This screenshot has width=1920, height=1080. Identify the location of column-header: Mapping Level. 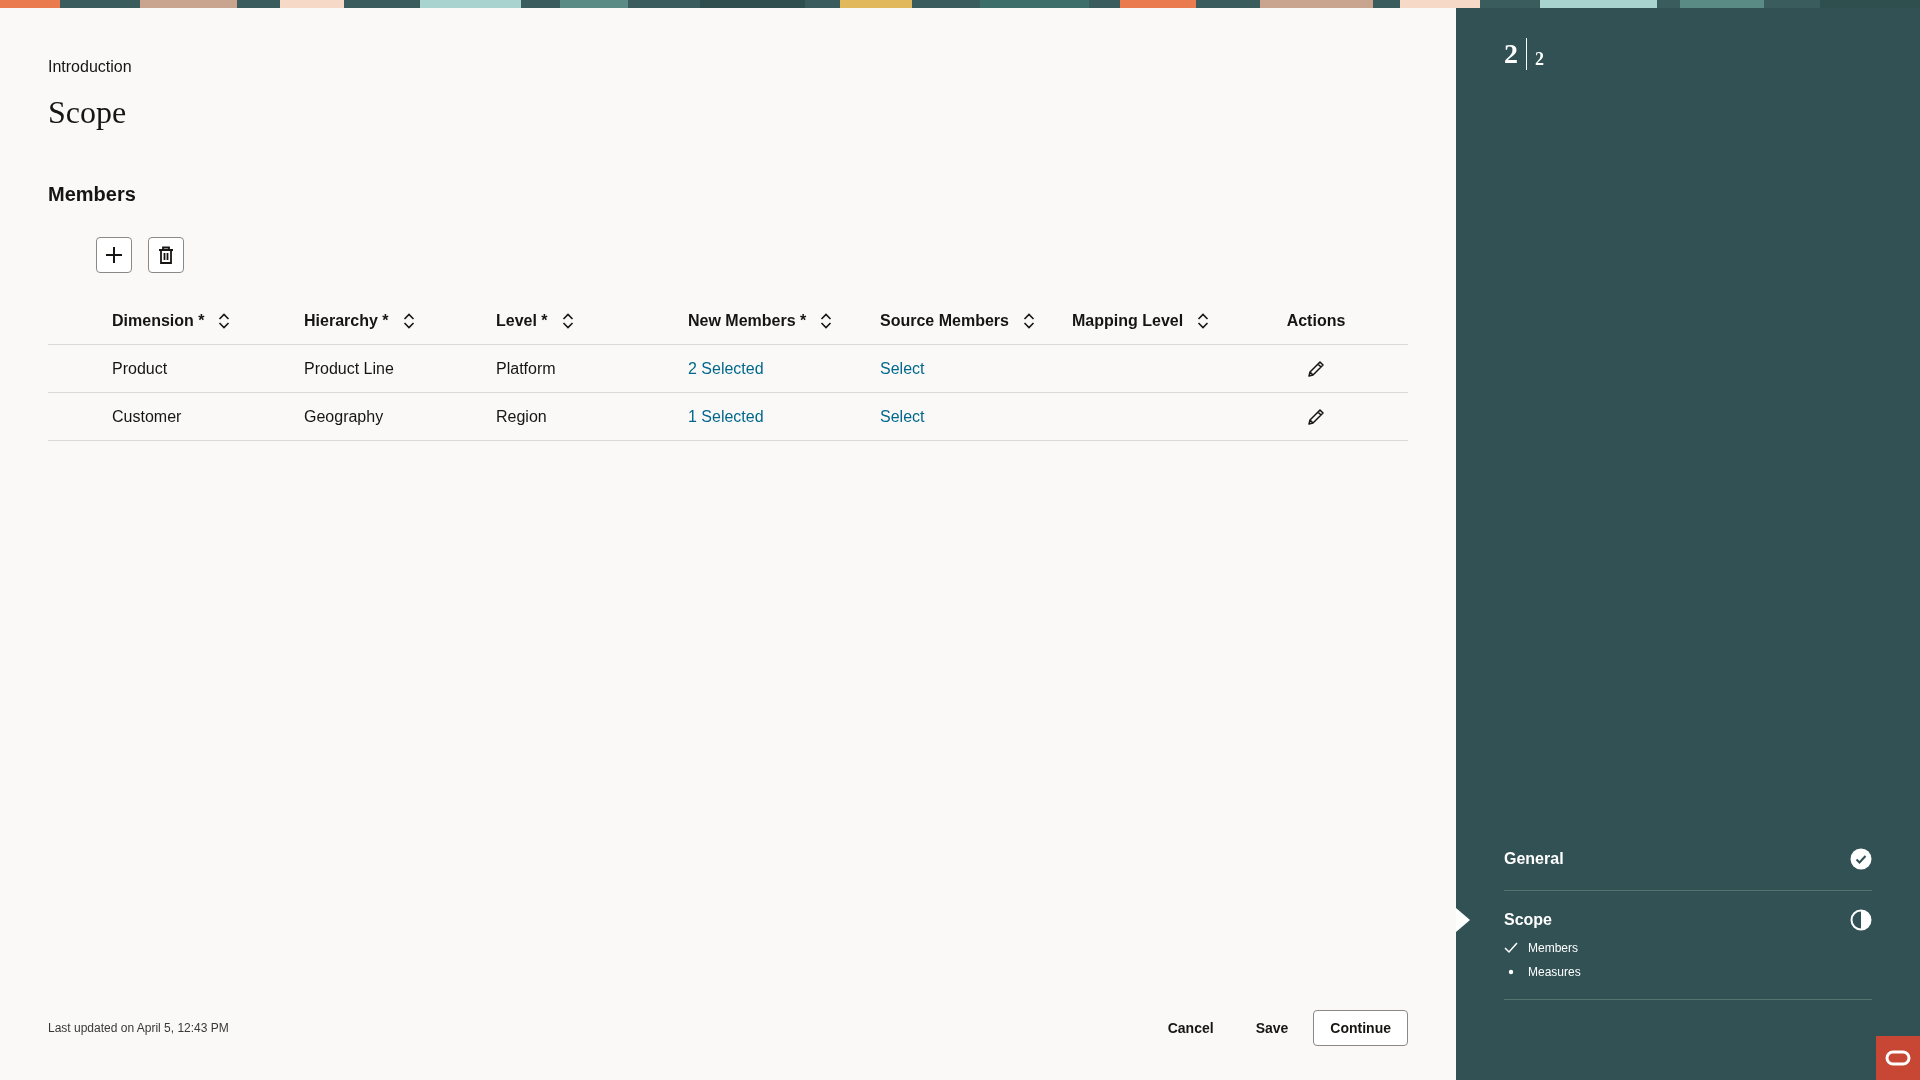
(1128, 320).